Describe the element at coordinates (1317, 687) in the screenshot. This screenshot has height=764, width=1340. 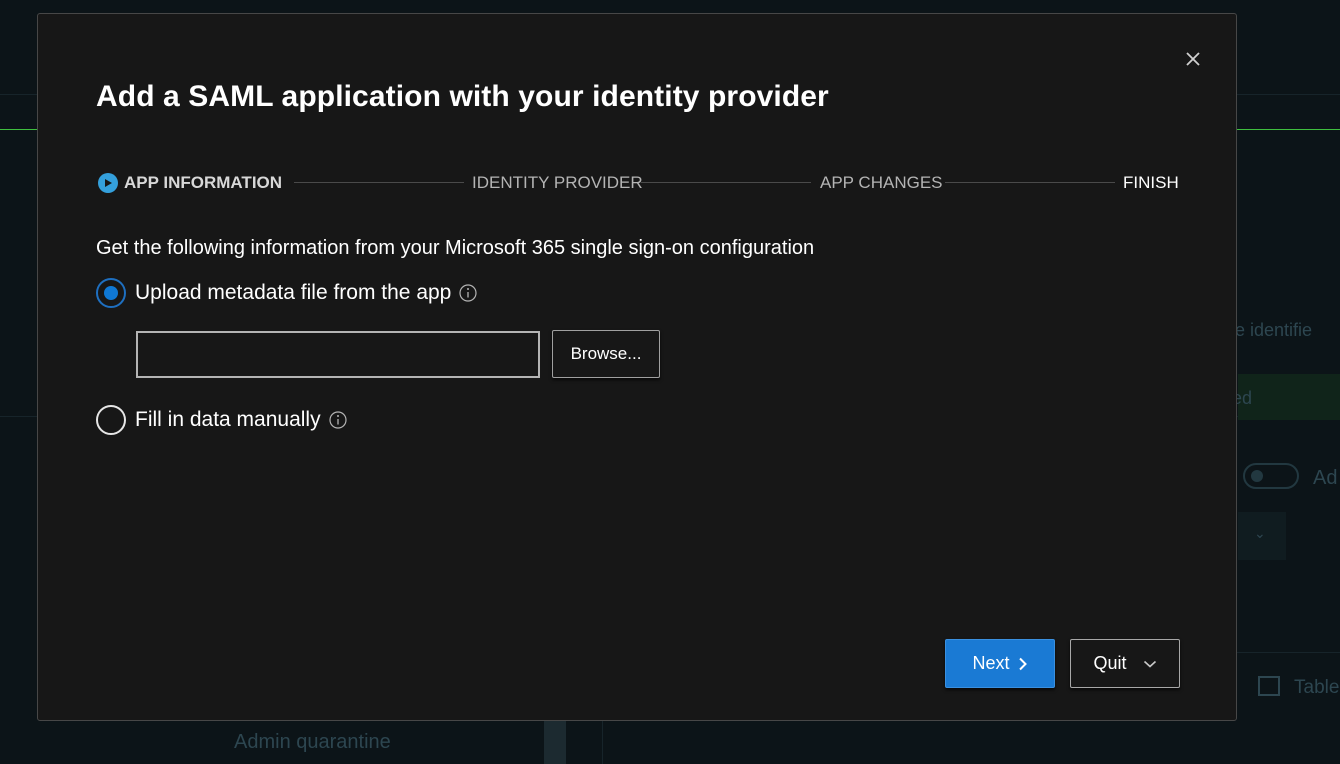
I see `bg-table-label: Table` at that location.